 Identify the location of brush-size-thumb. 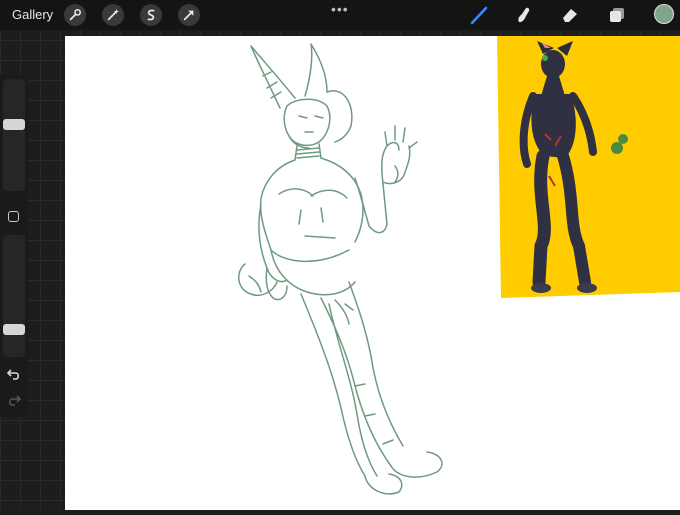
(14, 125).